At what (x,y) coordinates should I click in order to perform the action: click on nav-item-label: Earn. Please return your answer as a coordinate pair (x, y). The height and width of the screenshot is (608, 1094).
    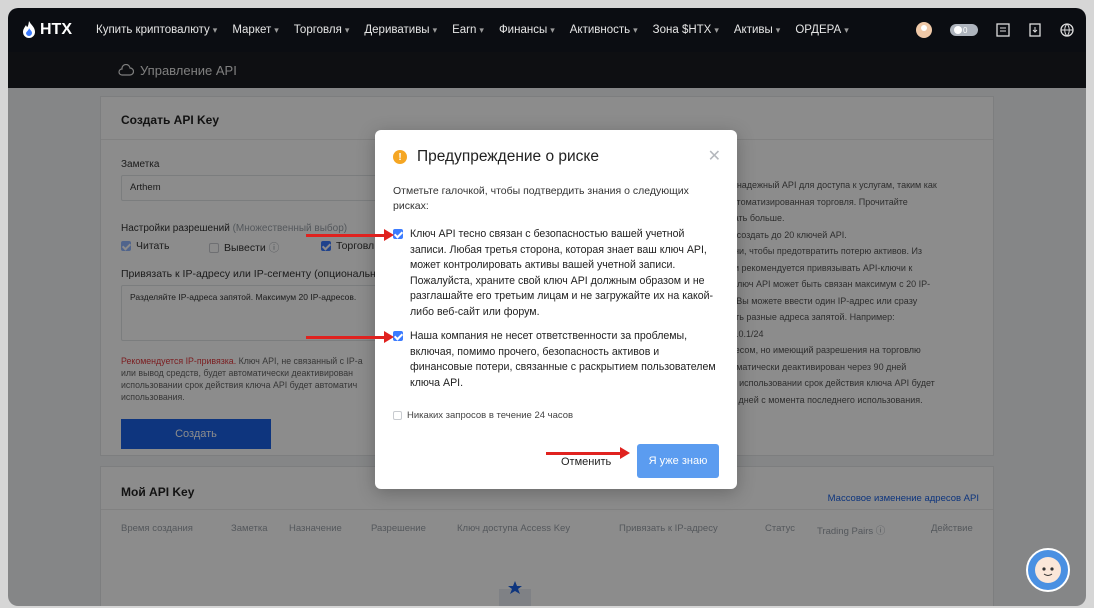
    Looking at the image, I should click on (464, 30).